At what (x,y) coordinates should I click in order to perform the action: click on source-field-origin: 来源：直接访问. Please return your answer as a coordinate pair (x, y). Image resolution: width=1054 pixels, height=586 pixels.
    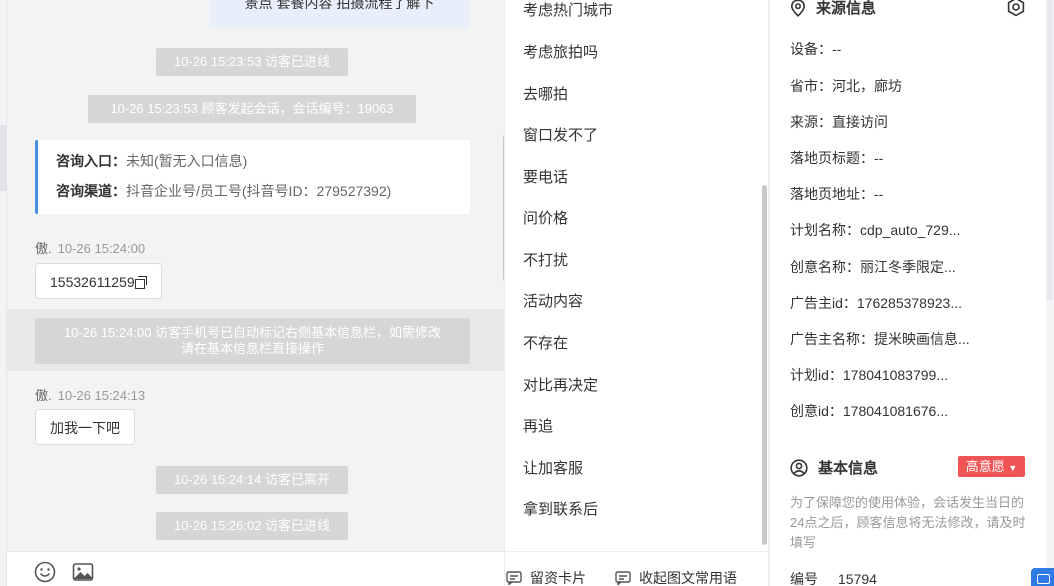
    Looking at the image, I should click on (839, 122).